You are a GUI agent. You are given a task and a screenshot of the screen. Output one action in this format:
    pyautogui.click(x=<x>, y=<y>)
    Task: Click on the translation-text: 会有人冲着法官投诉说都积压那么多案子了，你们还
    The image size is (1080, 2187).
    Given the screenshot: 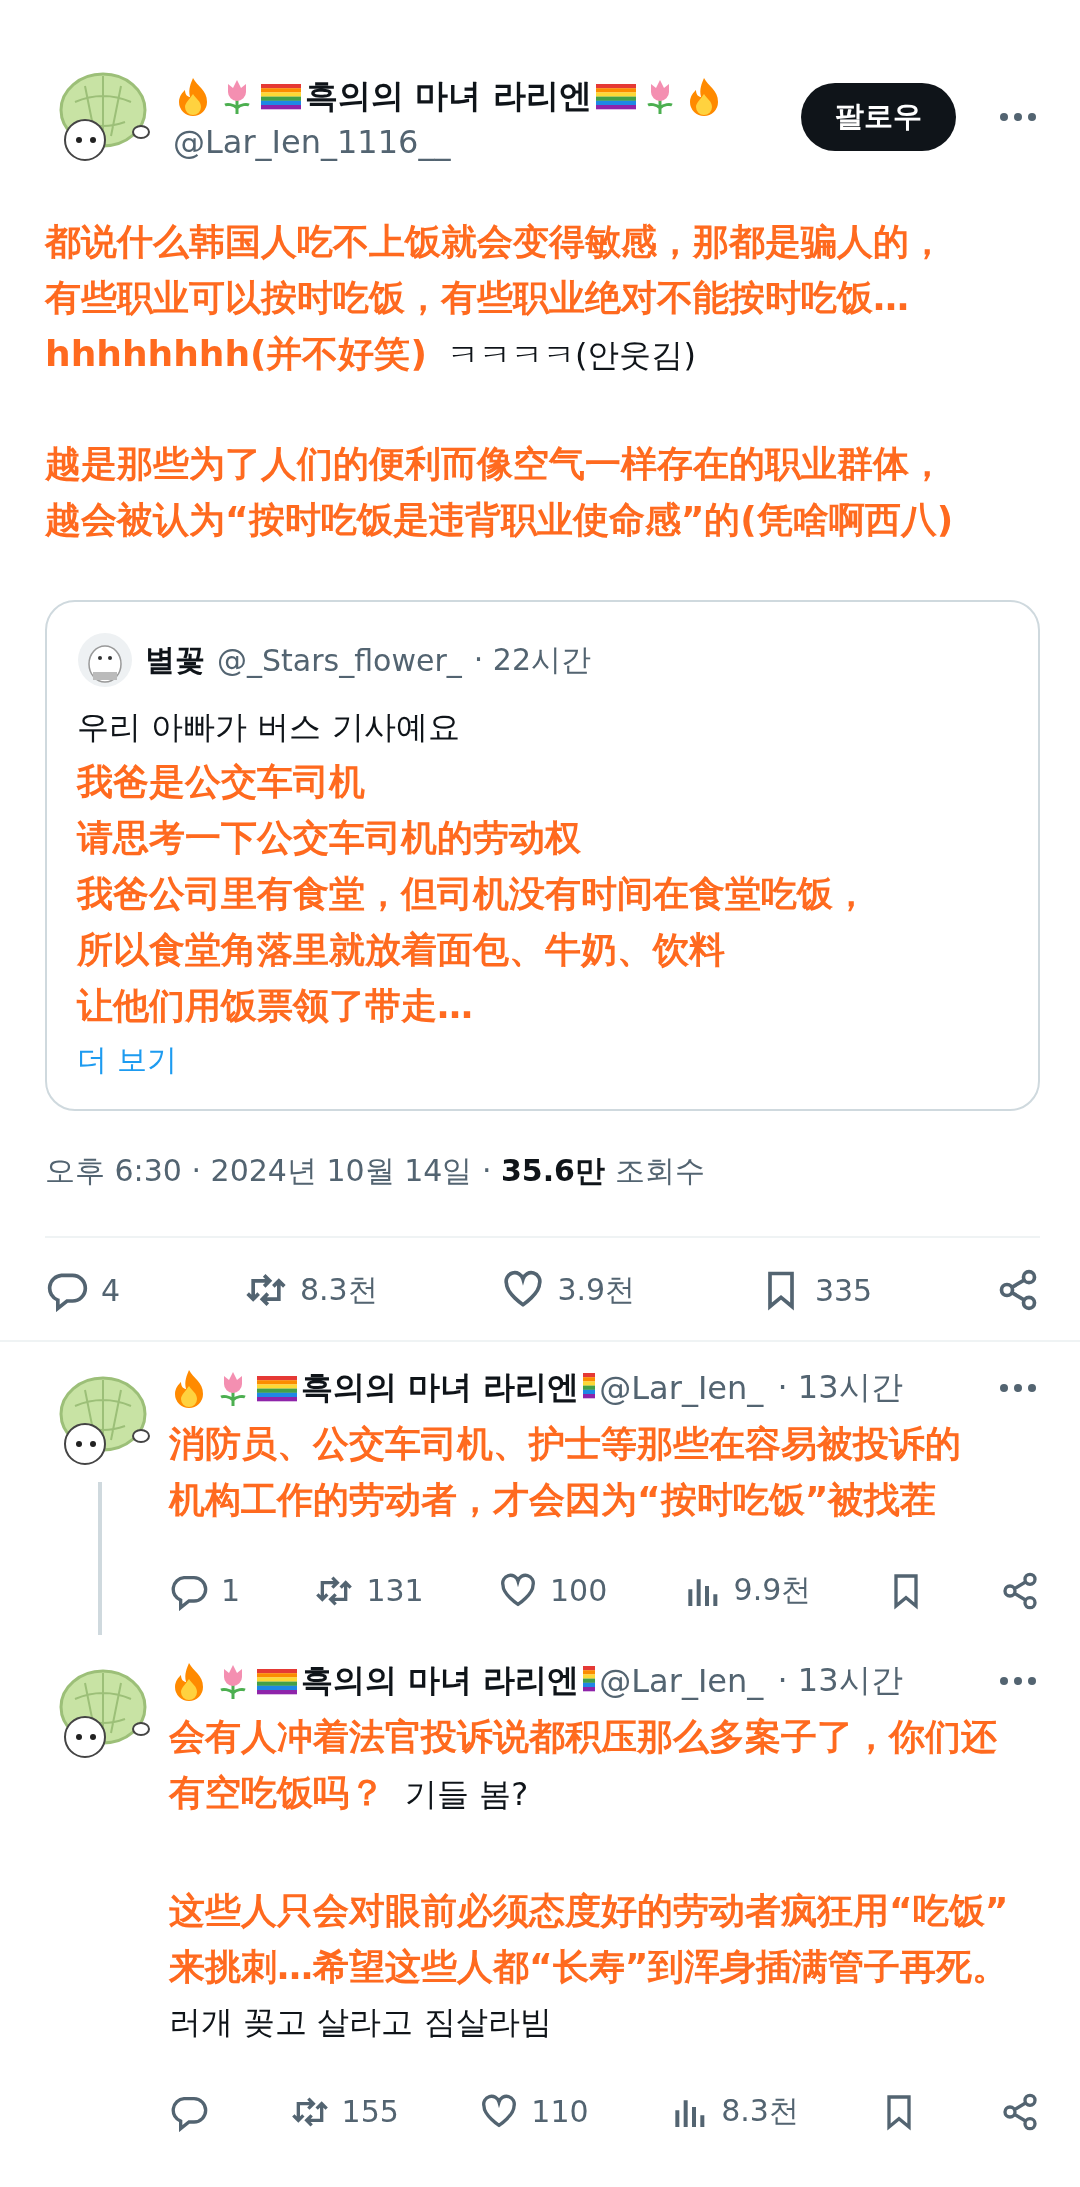 What is the action you would take?
    pyautogui.click(x=583, y=1737)
    